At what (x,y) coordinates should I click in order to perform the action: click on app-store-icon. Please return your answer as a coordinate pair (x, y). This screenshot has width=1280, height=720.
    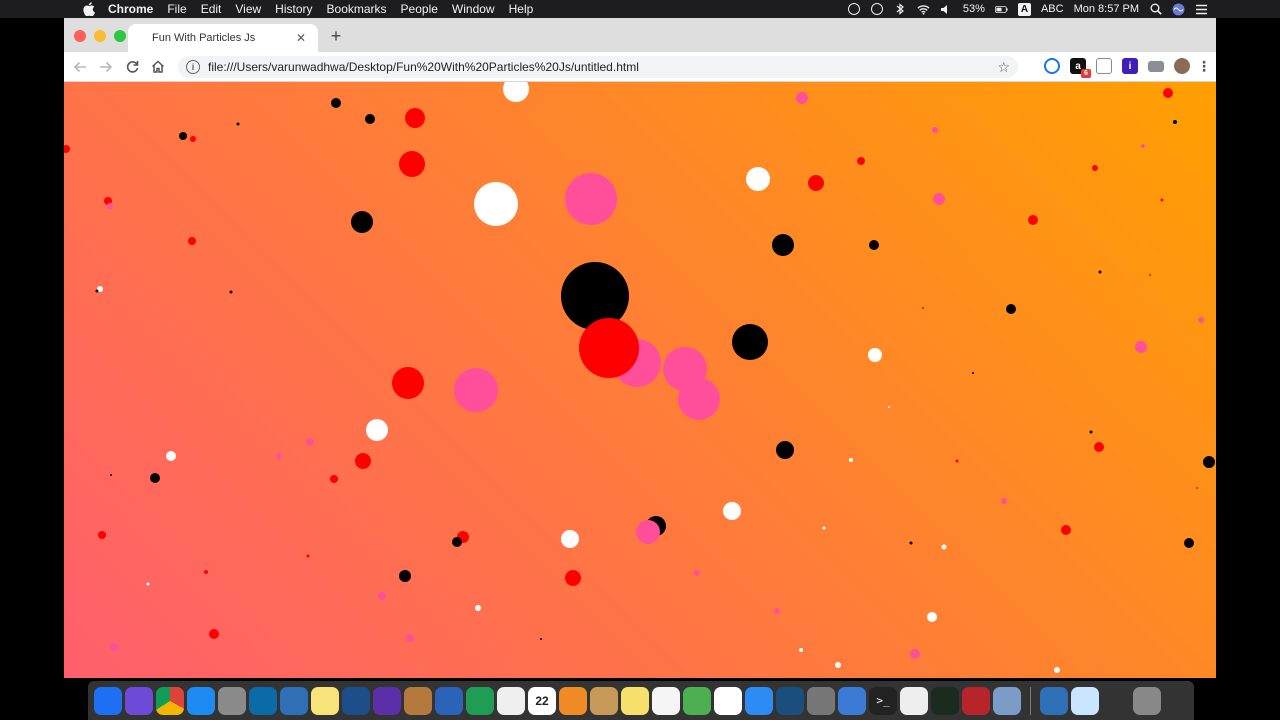
    Looking at the image, I should click on (759, 700).